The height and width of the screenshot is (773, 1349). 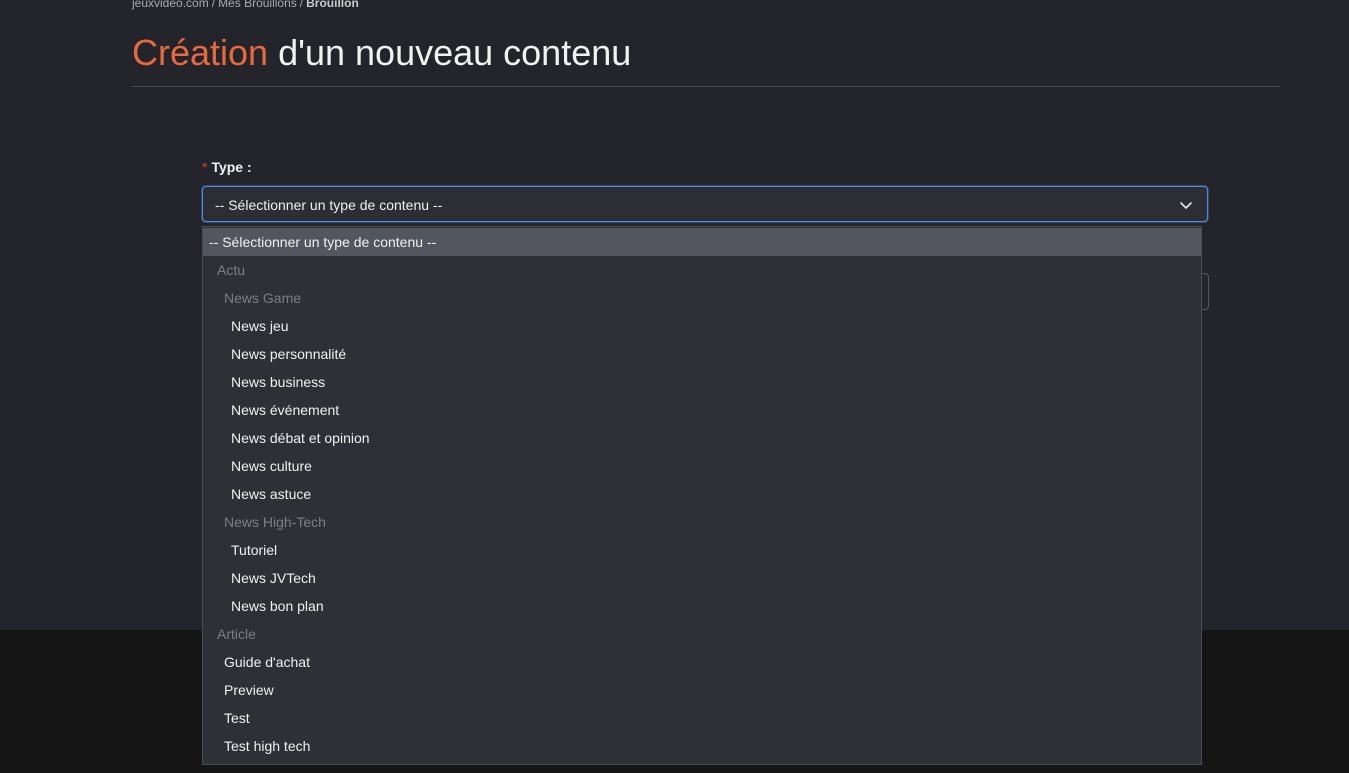 I want to click on dropdown-option: News astuce, so click(x=702, y=494).